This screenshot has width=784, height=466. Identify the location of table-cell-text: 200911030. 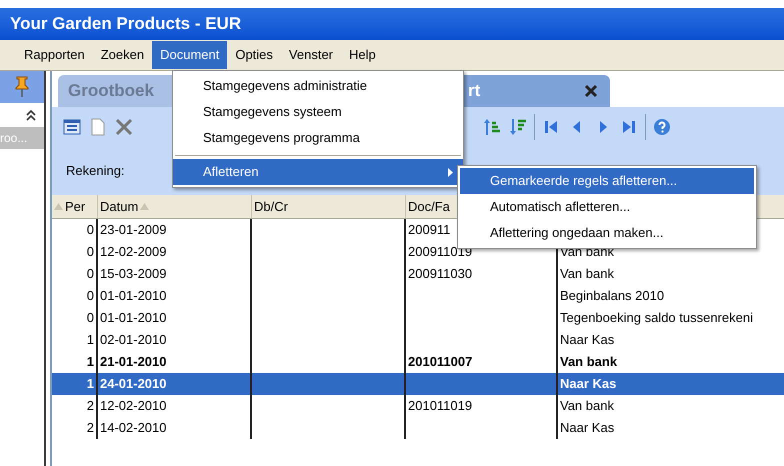
(440, 274).